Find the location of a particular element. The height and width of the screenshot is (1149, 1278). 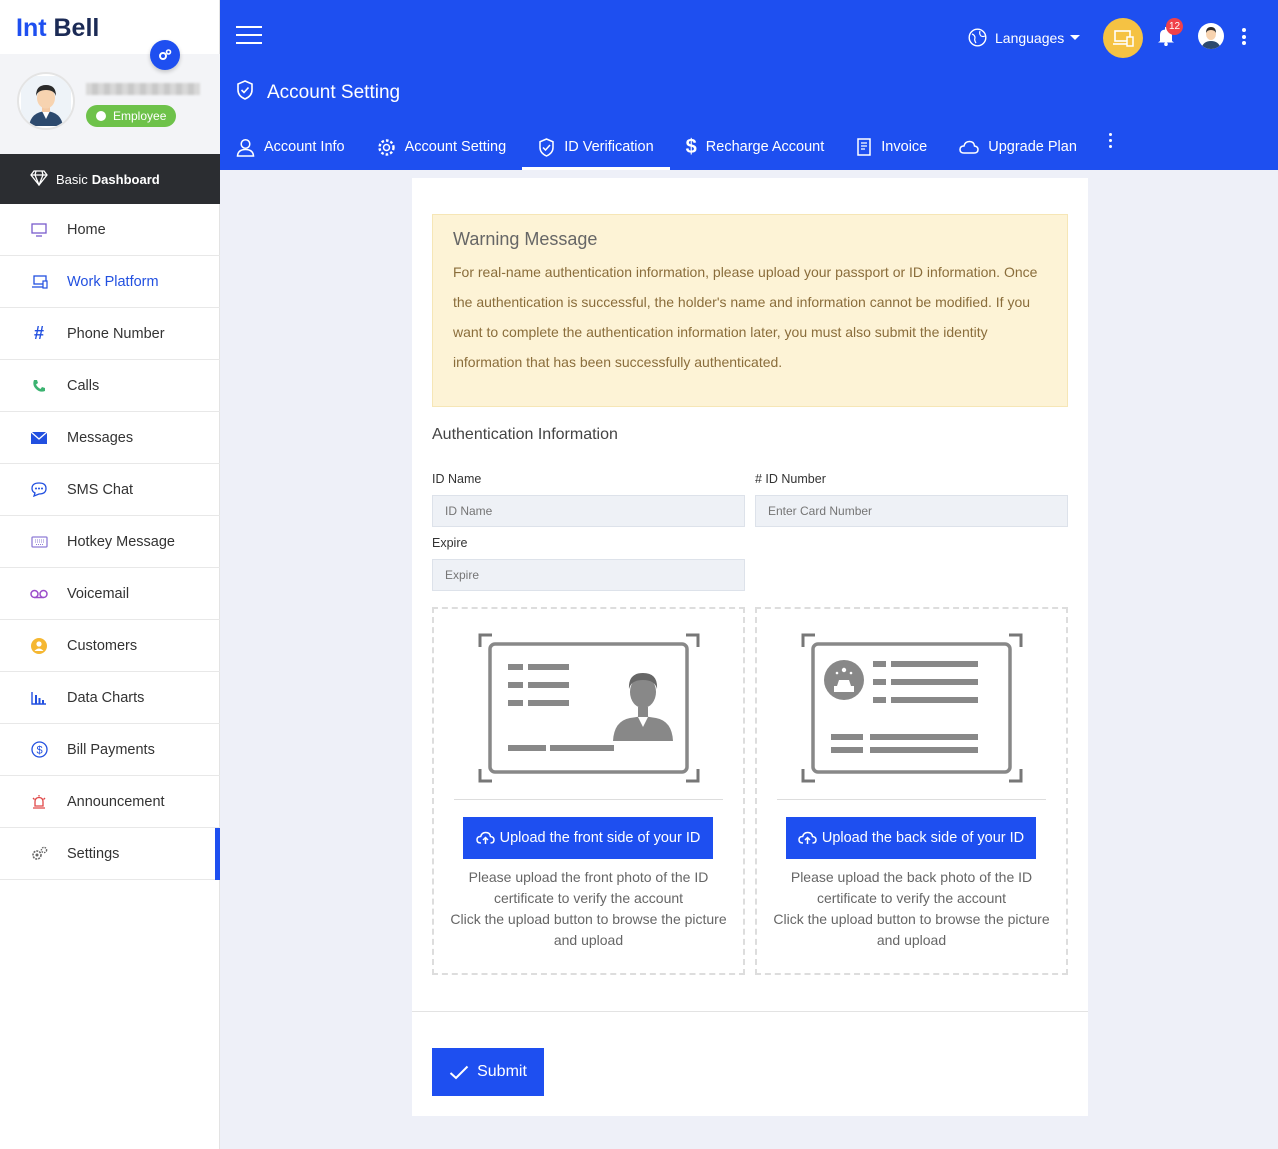

brand-logo: Int Bell is located at coordinates (109, 27).